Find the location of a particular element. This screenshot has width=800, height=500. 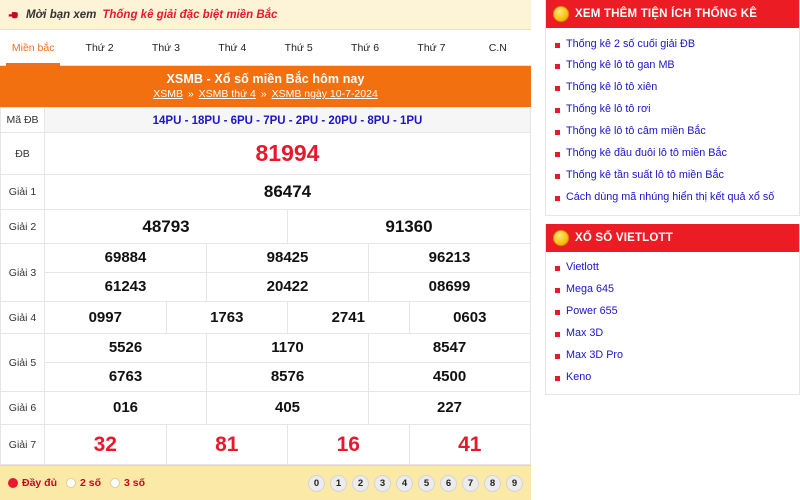

table-row-giai-5-cont: 6763 8576 4500 is located at coordinates (266, 377).